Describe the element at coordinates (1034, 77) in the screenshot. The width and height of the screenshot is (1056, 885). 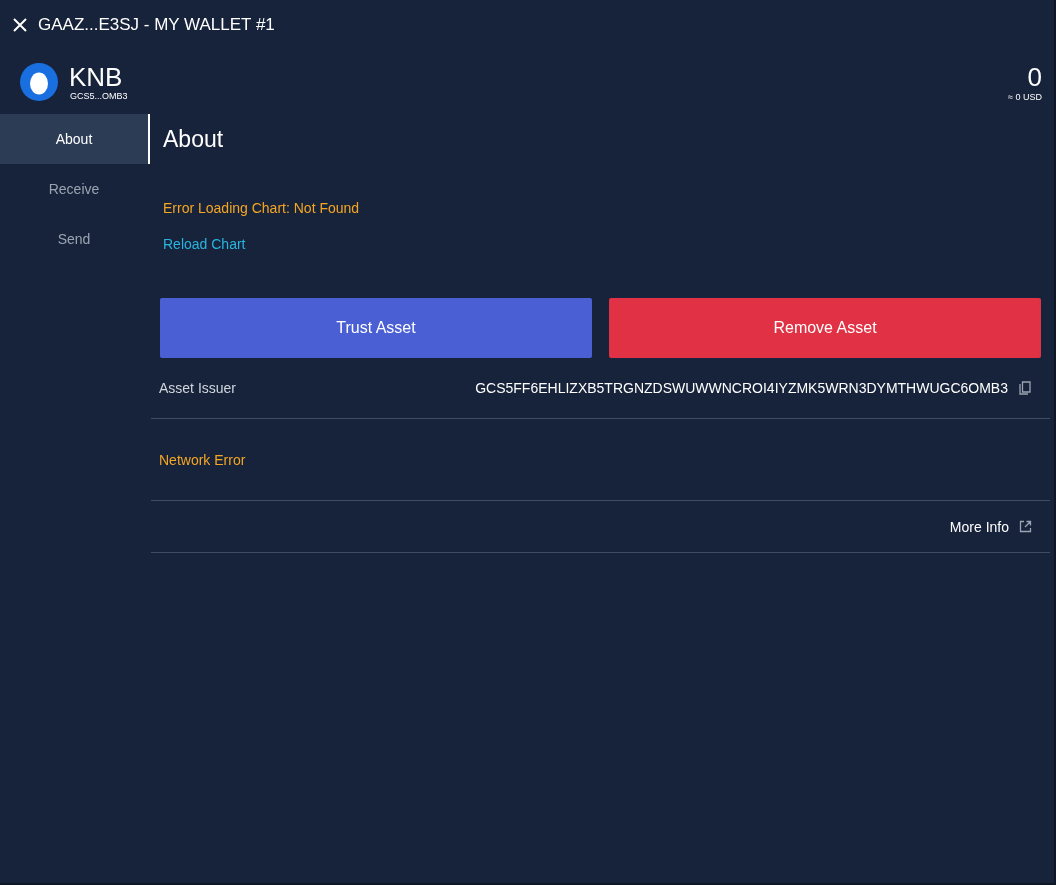
I see `asset-balance: 0` at that location.